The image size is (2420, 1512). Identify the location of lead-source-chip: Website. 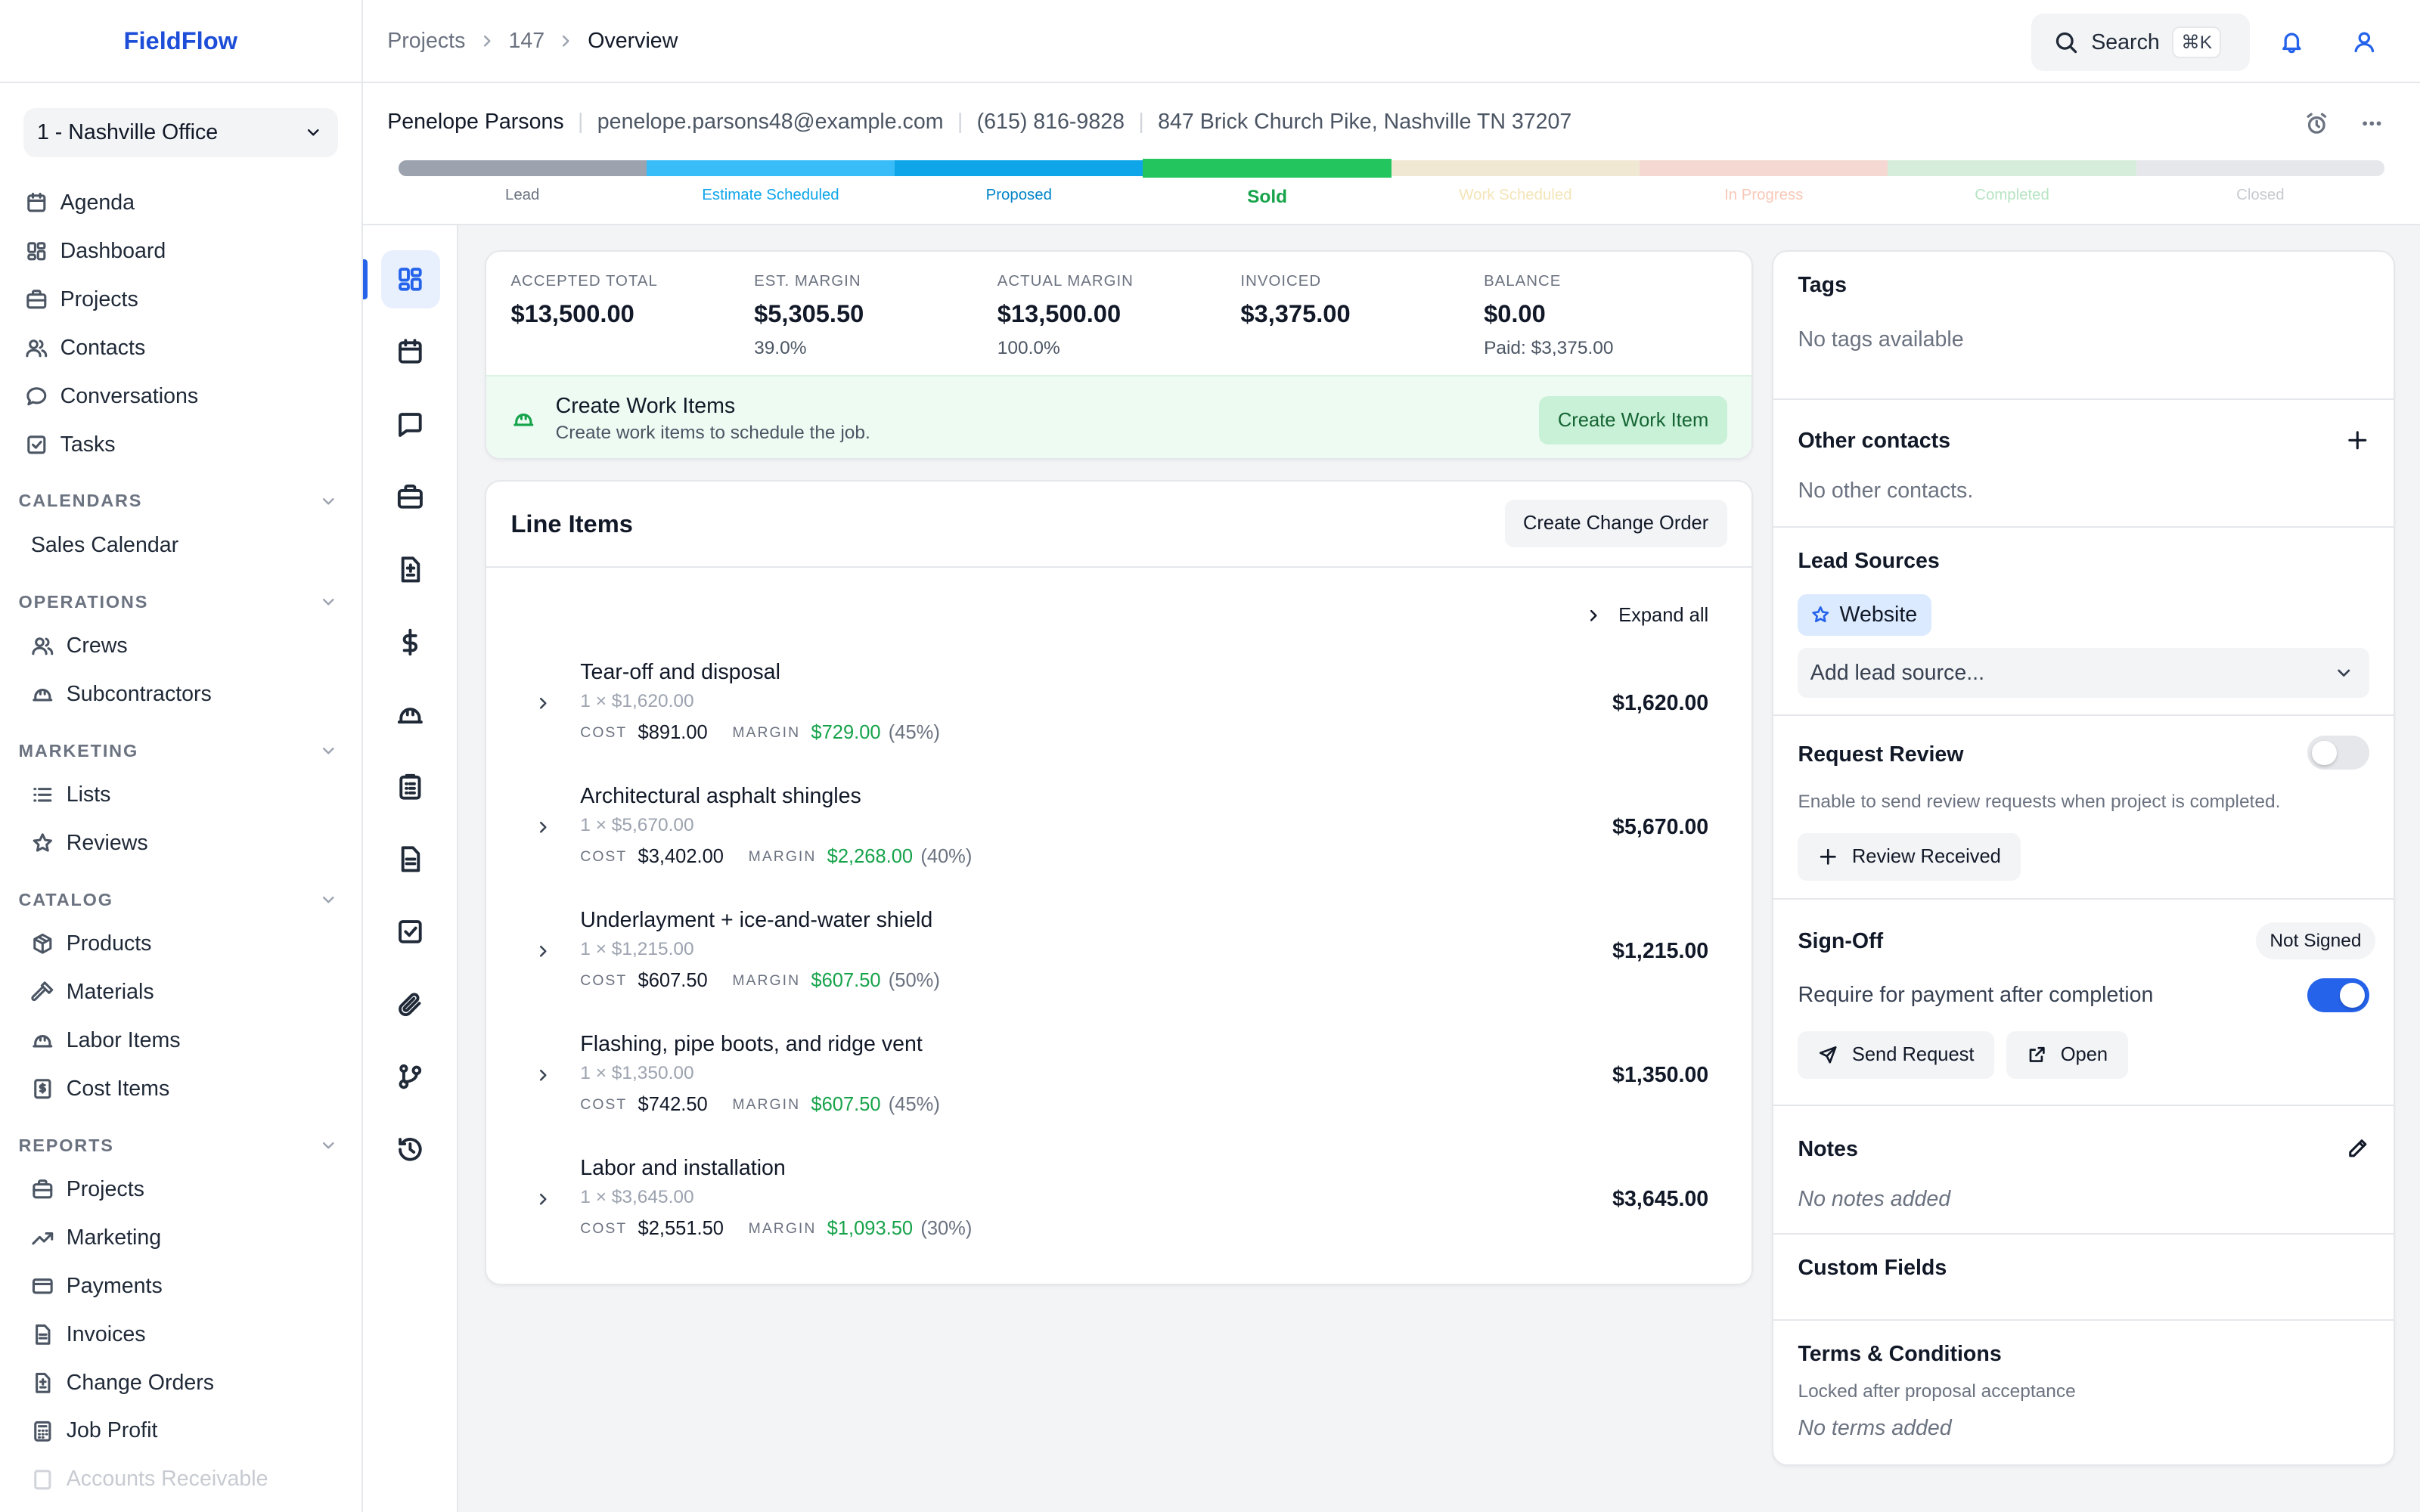
(1864, 615).